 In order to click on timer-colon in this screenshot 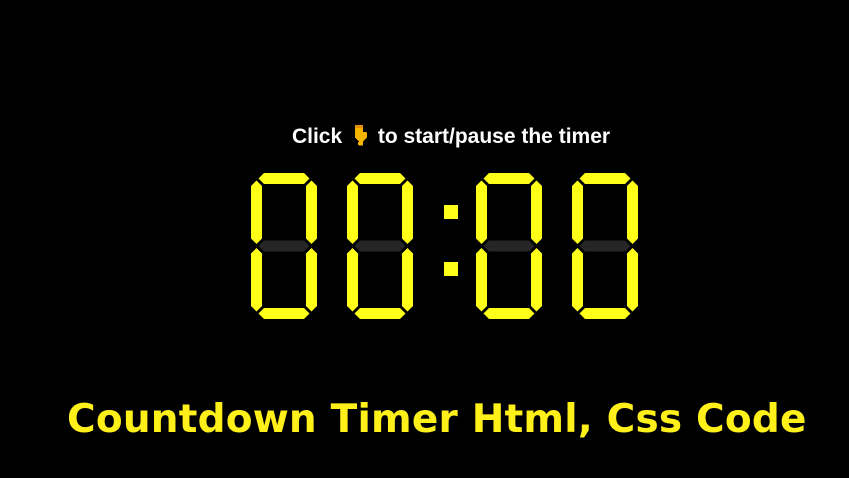, I will do `click(451, 240)`.